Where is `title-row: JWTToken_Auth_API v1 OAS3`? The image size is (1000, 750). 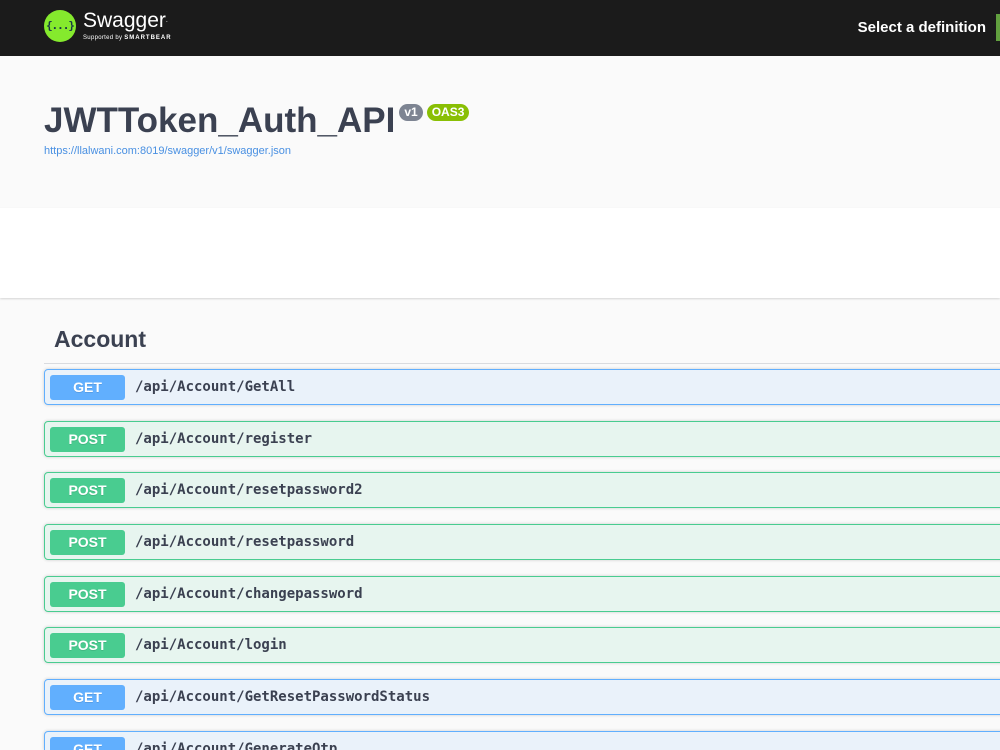 title-row: JWTToken_Auth_API v1 OAS3 is located at coordinates (257, 121).